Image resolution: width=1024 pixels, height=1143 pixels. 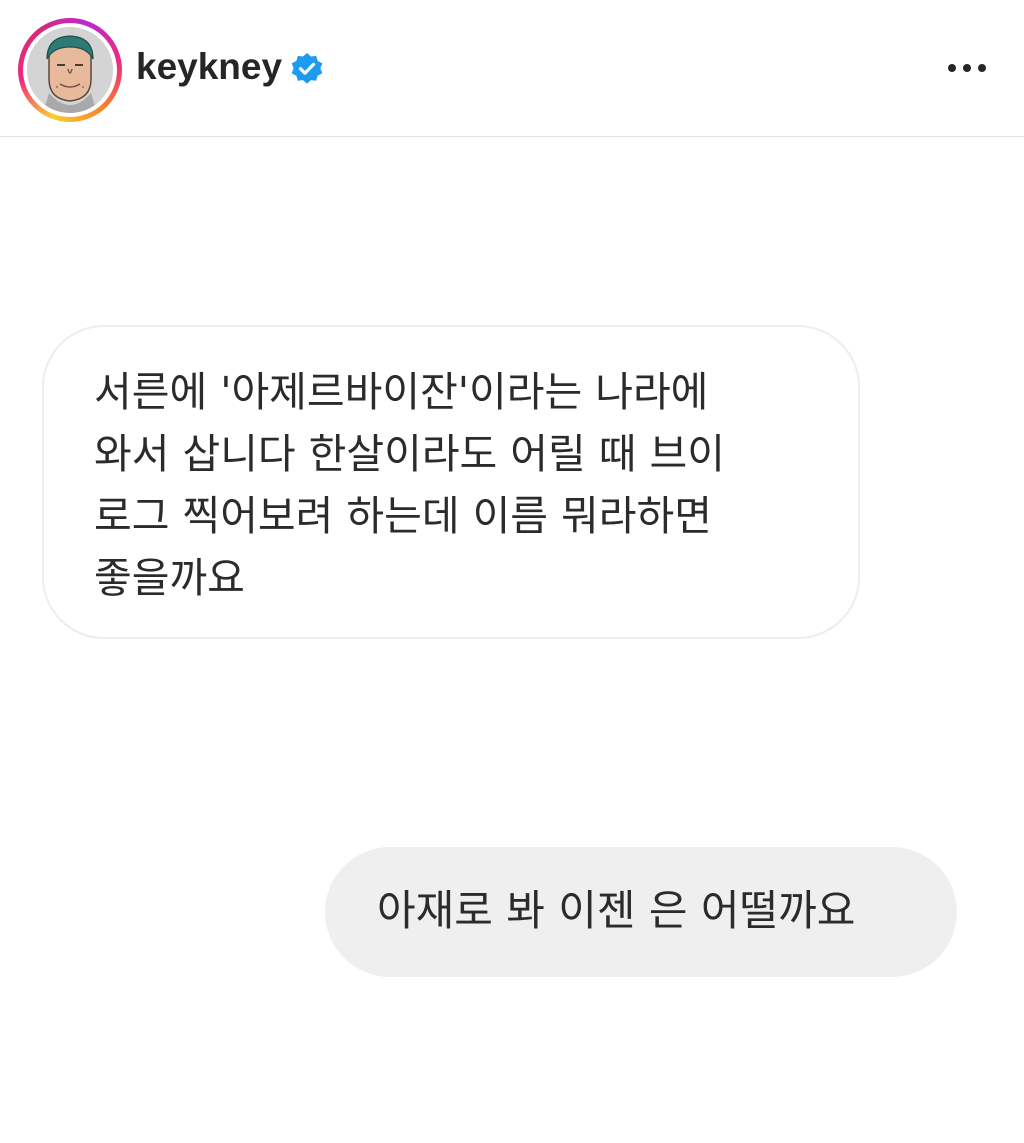 I want to click on outgoing-message-bubble: 아재로 봐 이젠 은 어떨까요, so click(x=641, y=912).